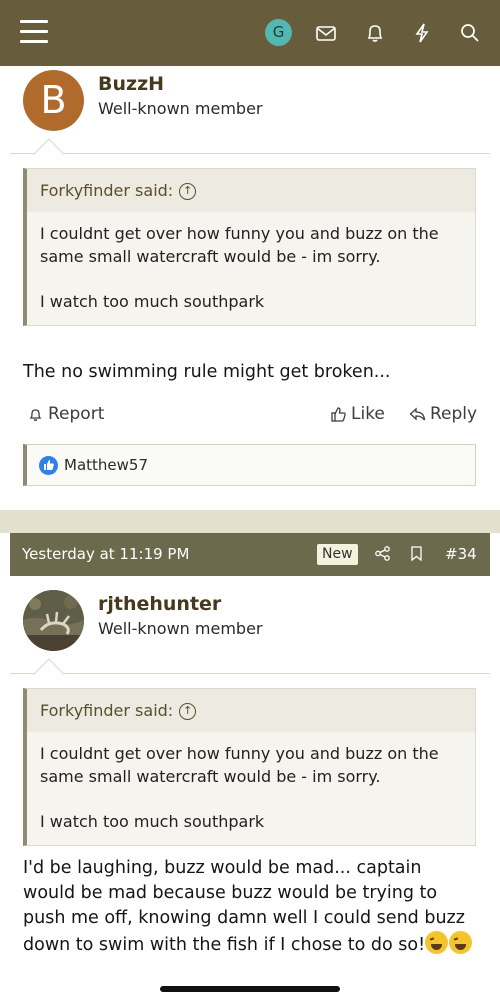  What do you see at coordinates (159, 604) in the screenshot?
I see `username: rjthehunter` at bounding box center [159, 604].